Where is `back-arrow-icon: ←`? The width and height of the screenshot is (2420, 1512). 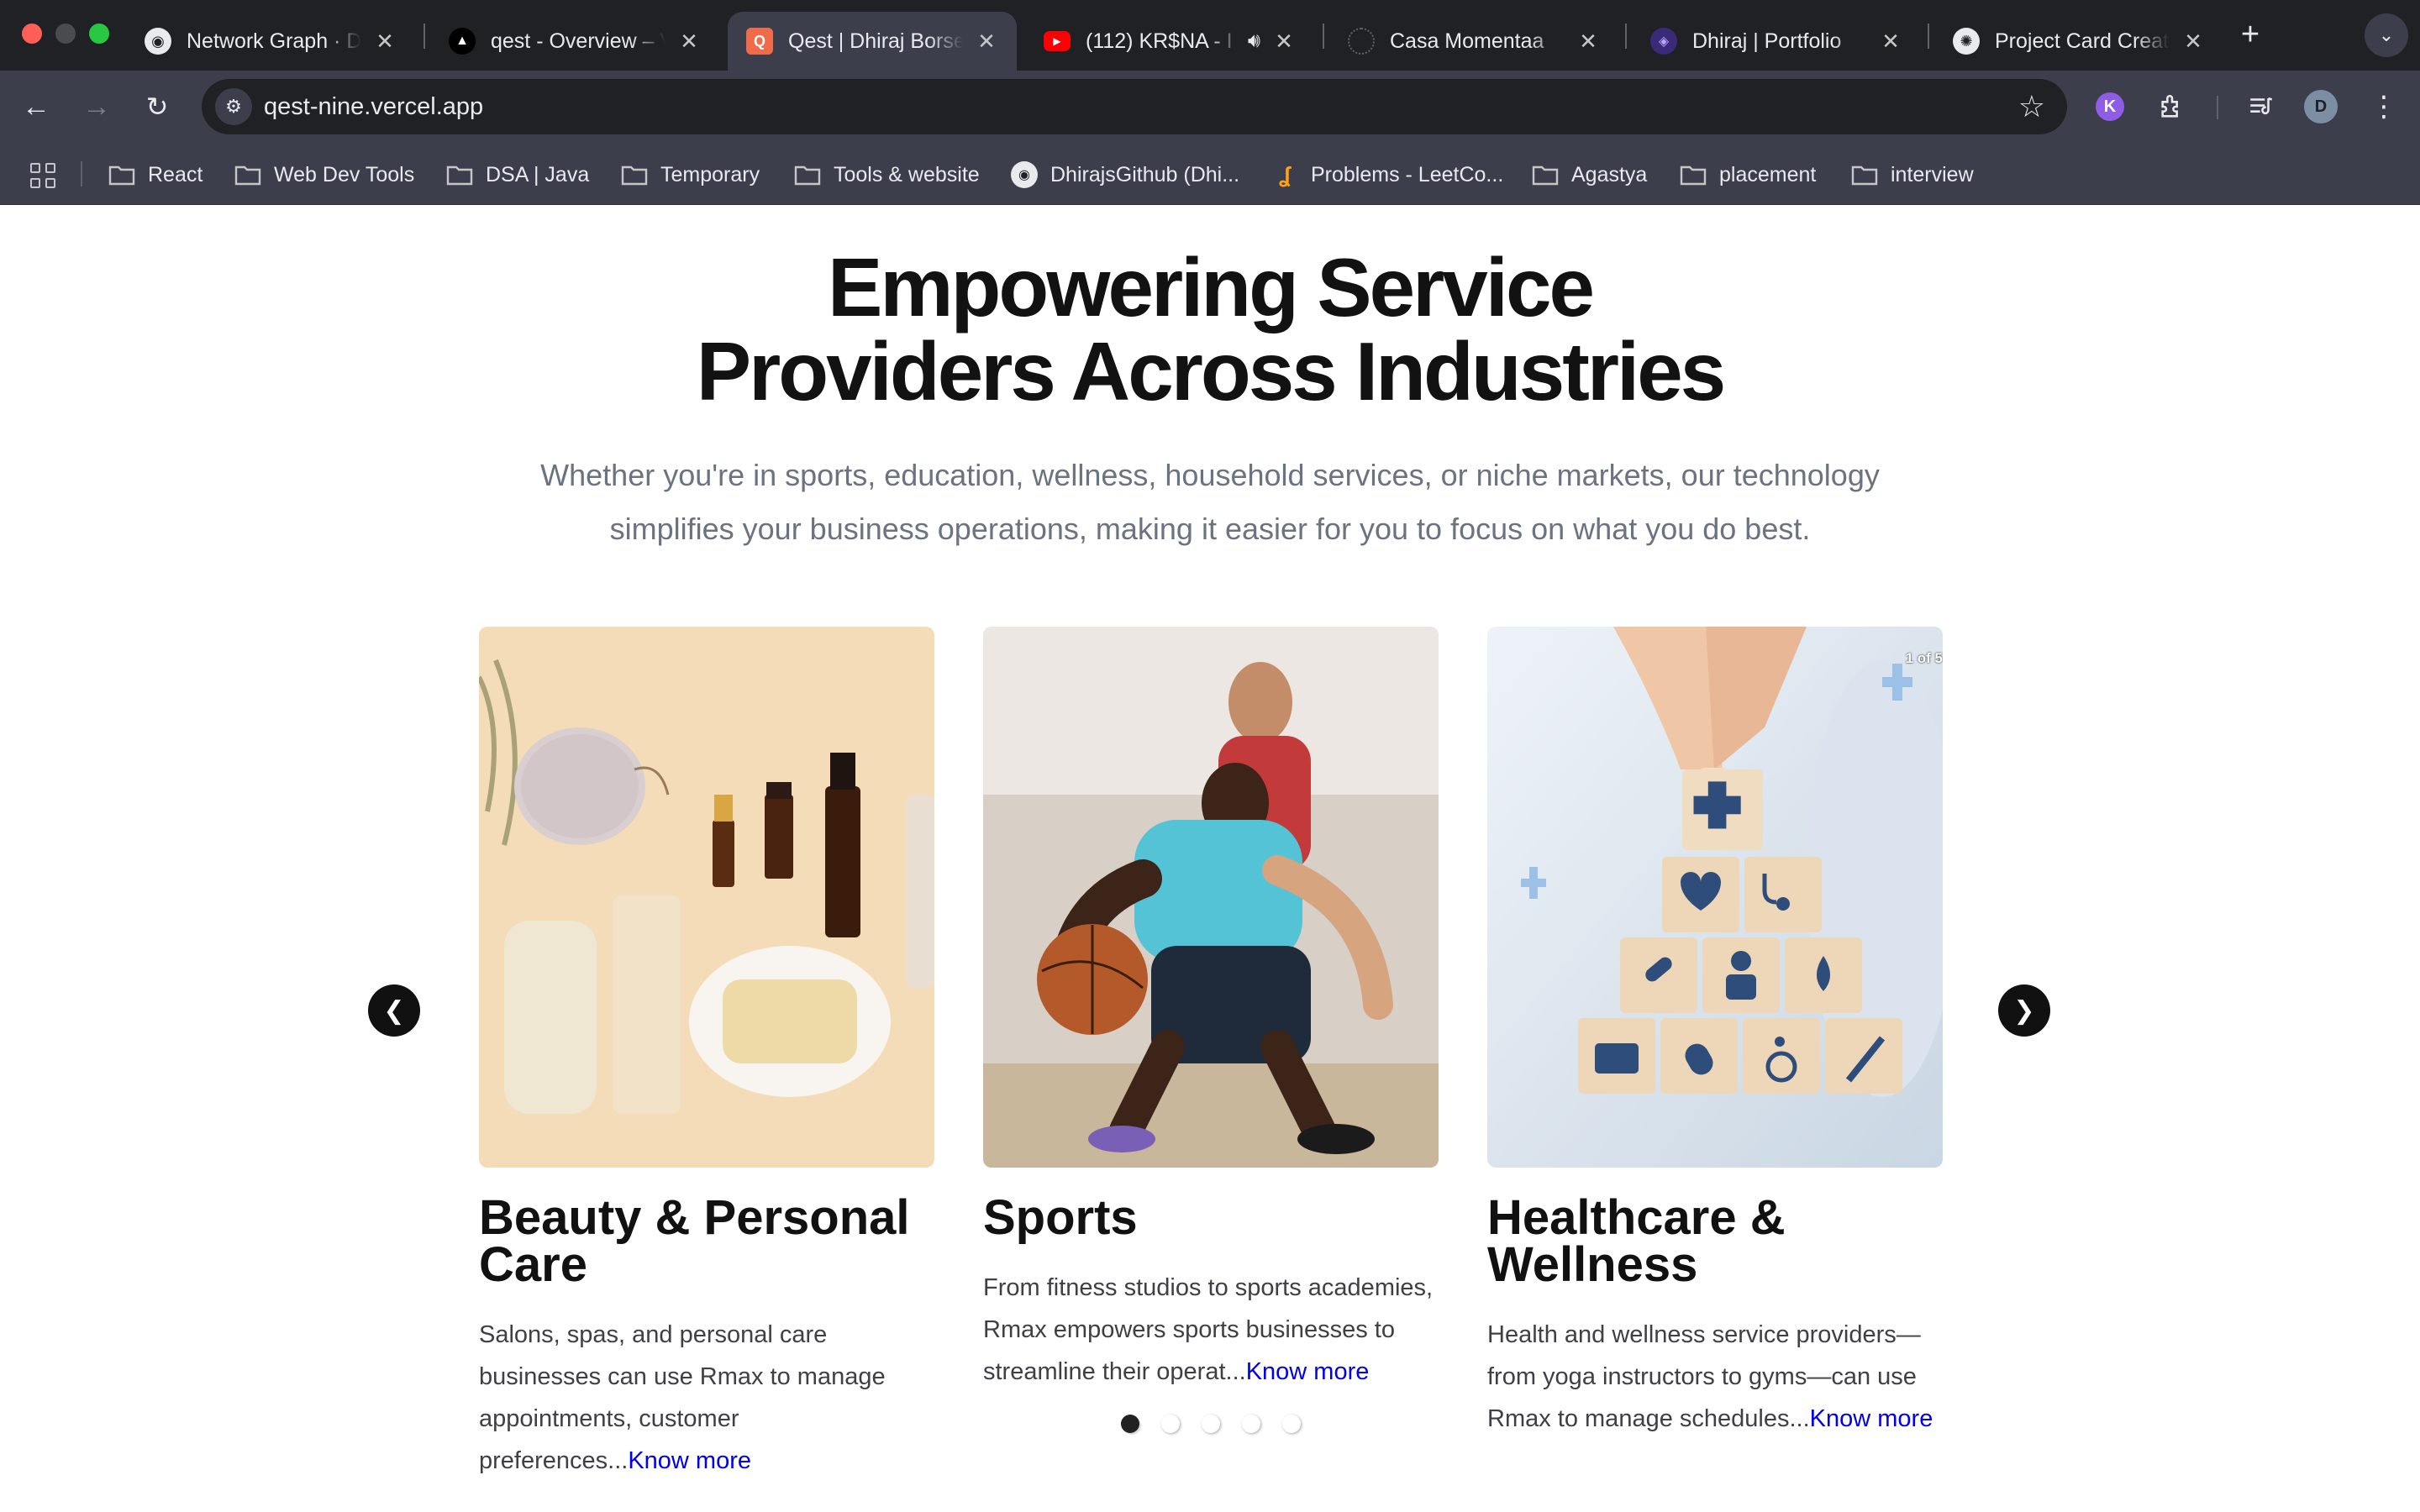
back-arrow-icon: ← is located at coordinates (36, 106).